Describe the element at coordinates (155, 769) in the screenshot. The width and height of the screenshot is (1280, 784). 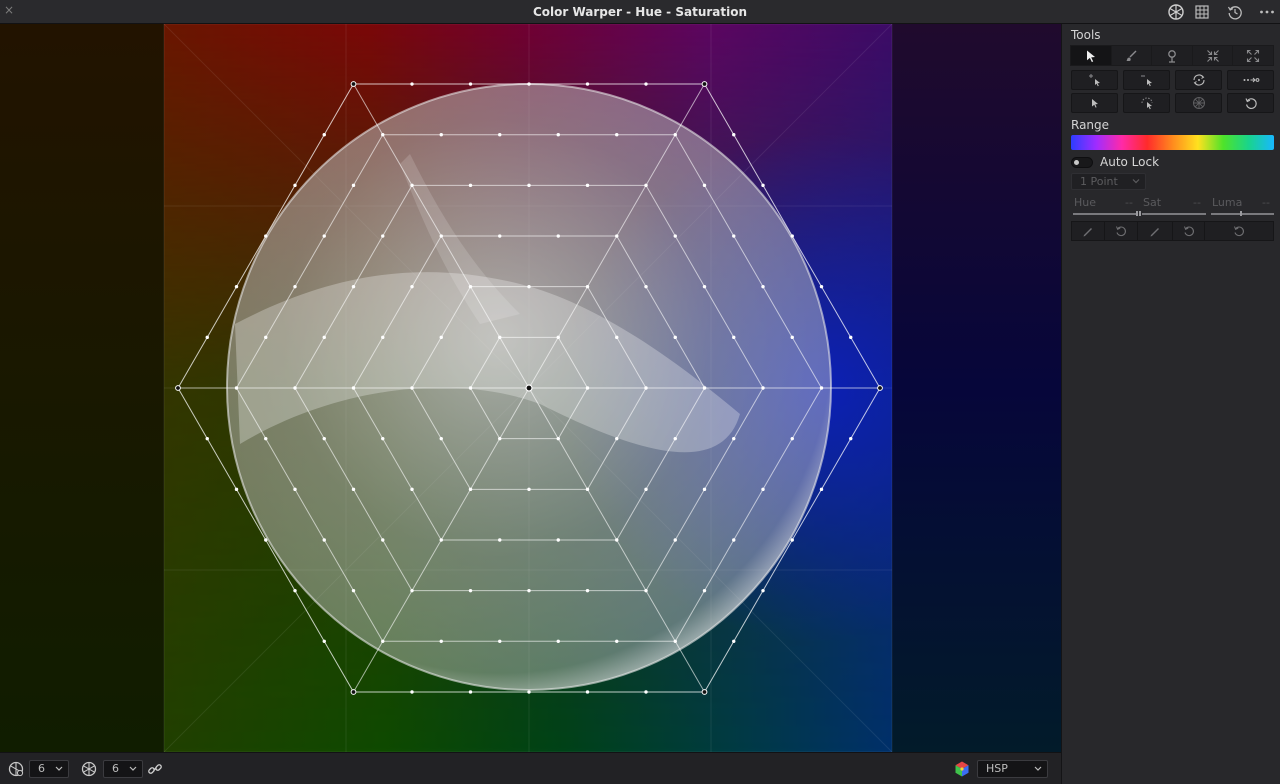
I see `link-icon` at that location.